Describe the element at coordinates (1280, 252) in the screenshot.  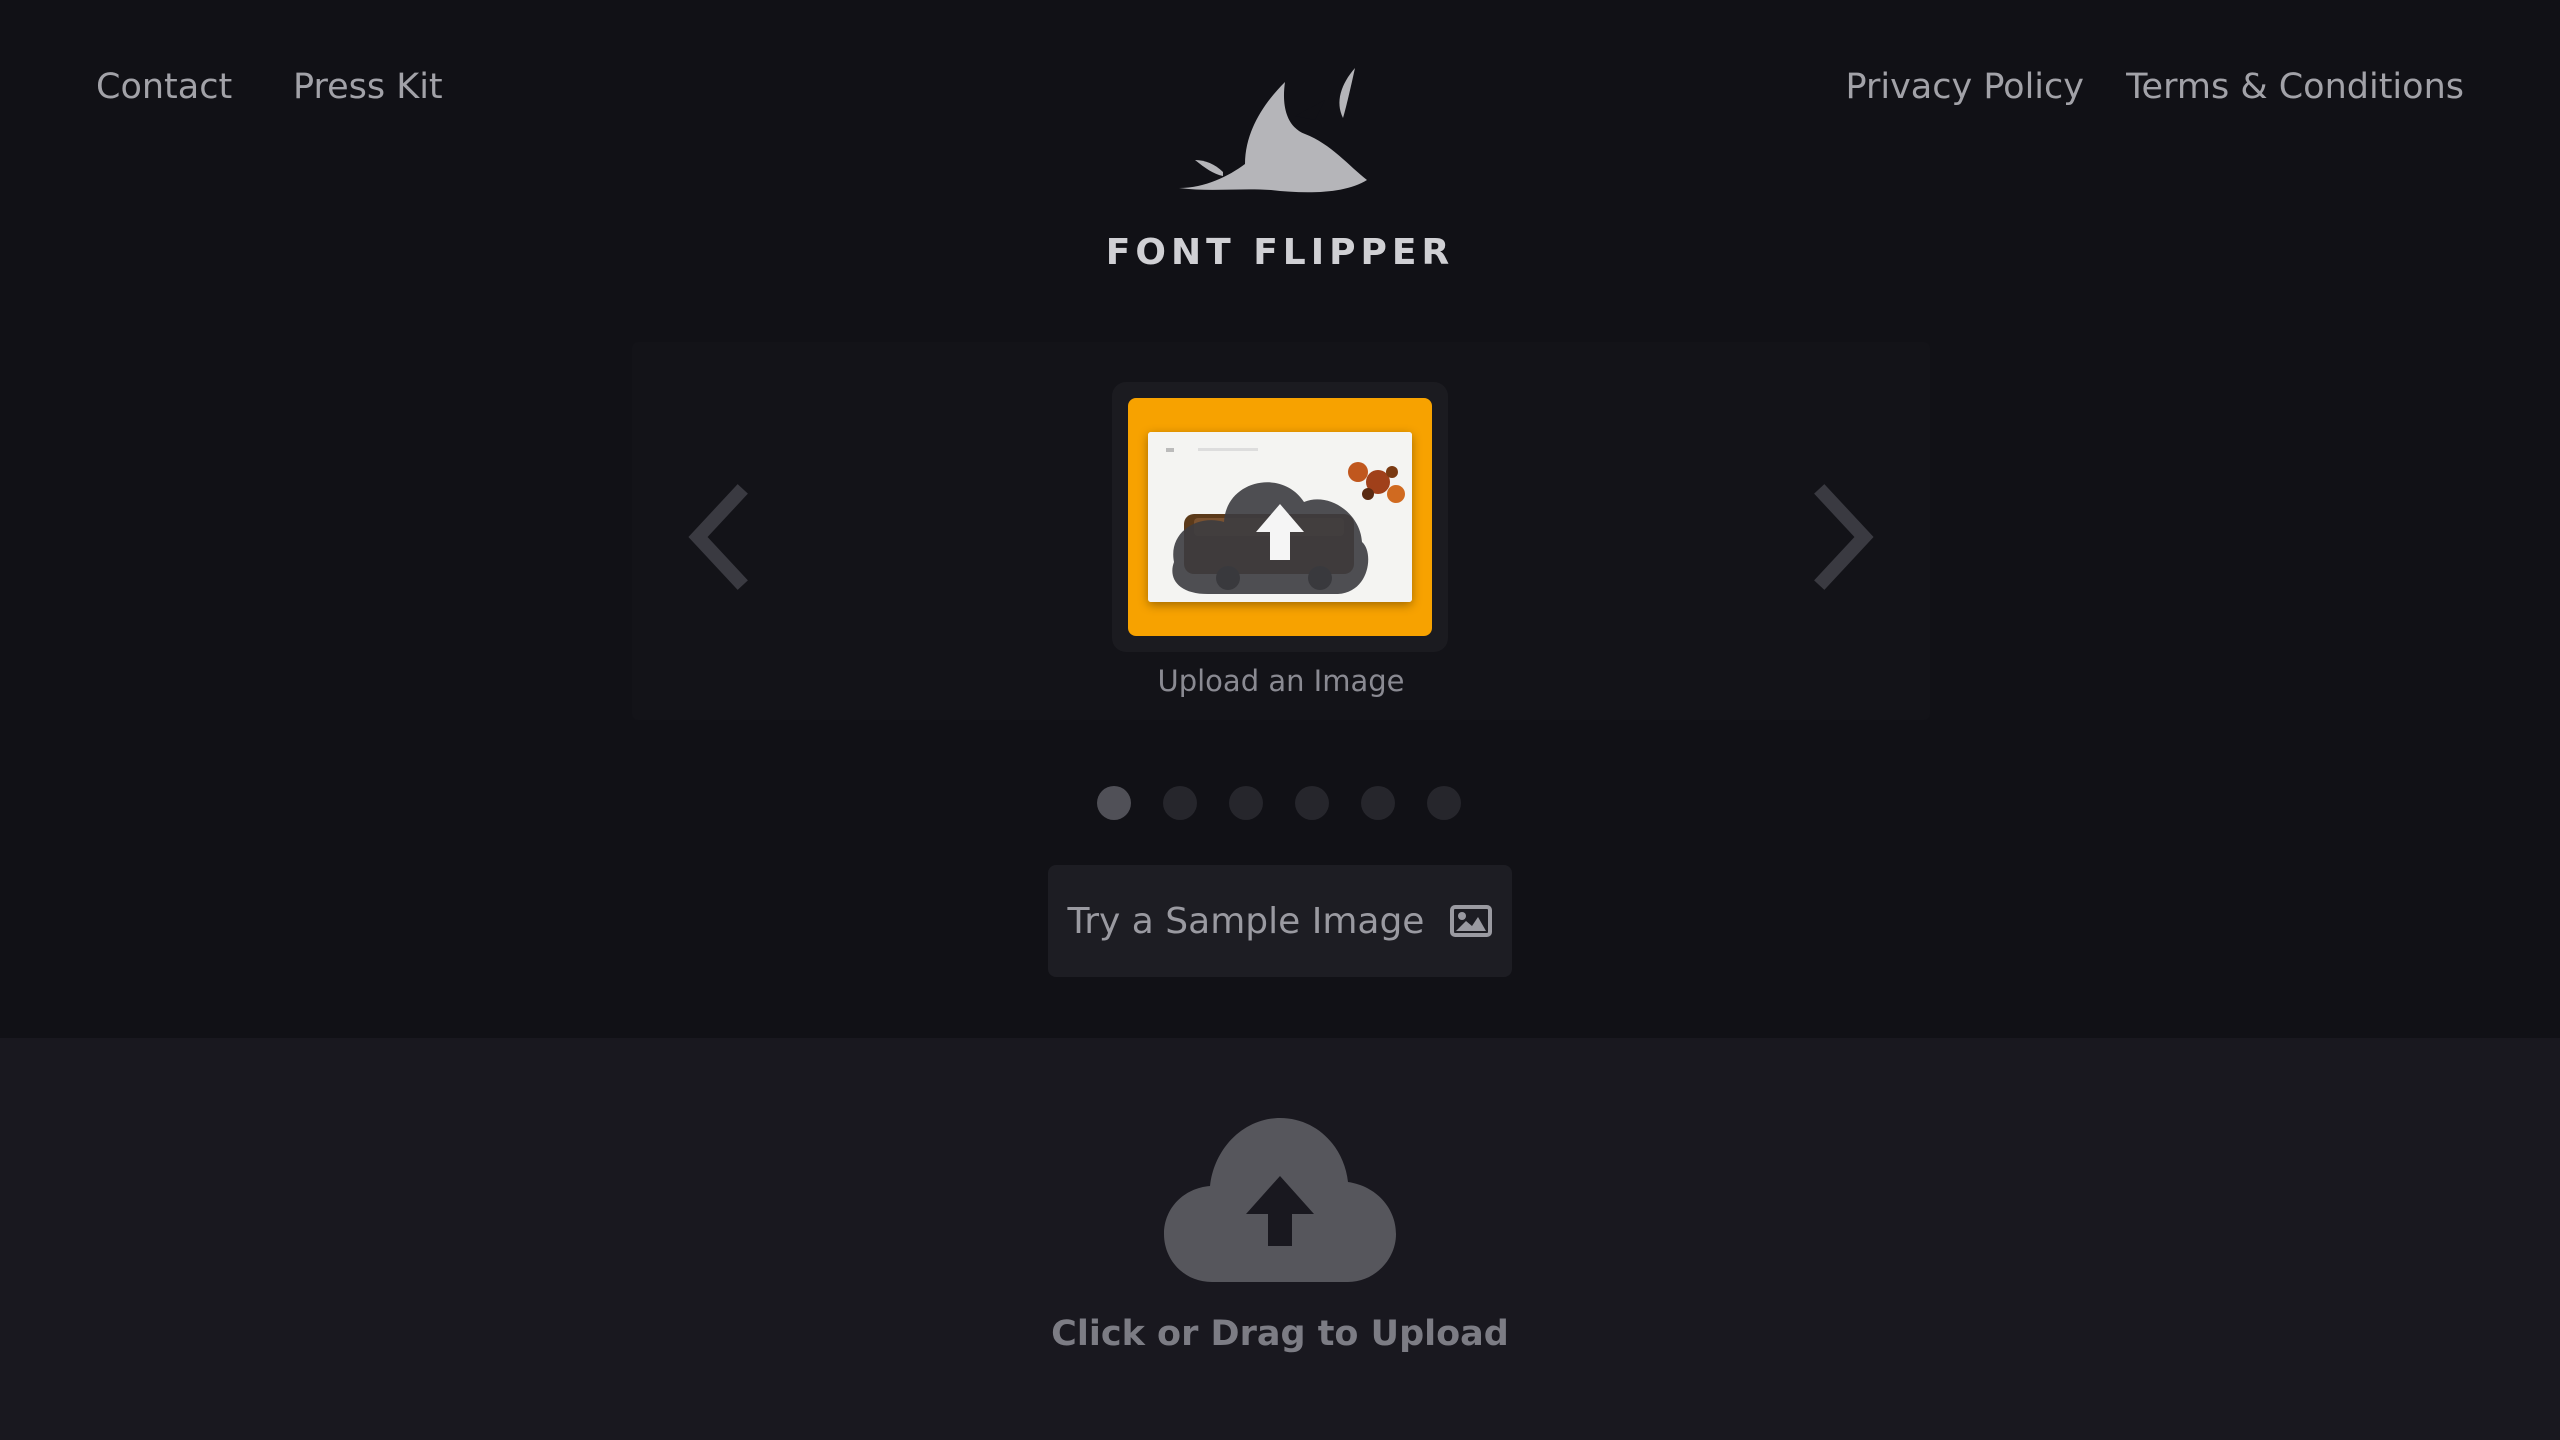
I see `brand-title: FONT FLIPPER` at that location.